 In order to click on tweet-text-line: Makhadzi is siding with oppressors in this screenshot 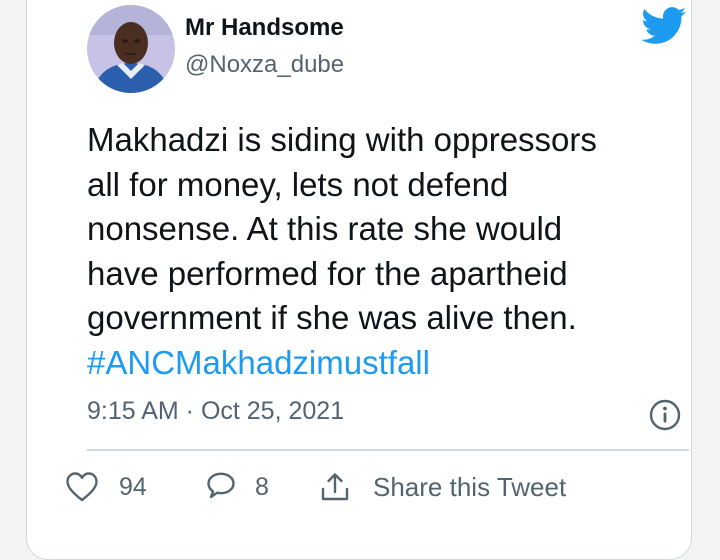, I will do `click(342, 139)`.